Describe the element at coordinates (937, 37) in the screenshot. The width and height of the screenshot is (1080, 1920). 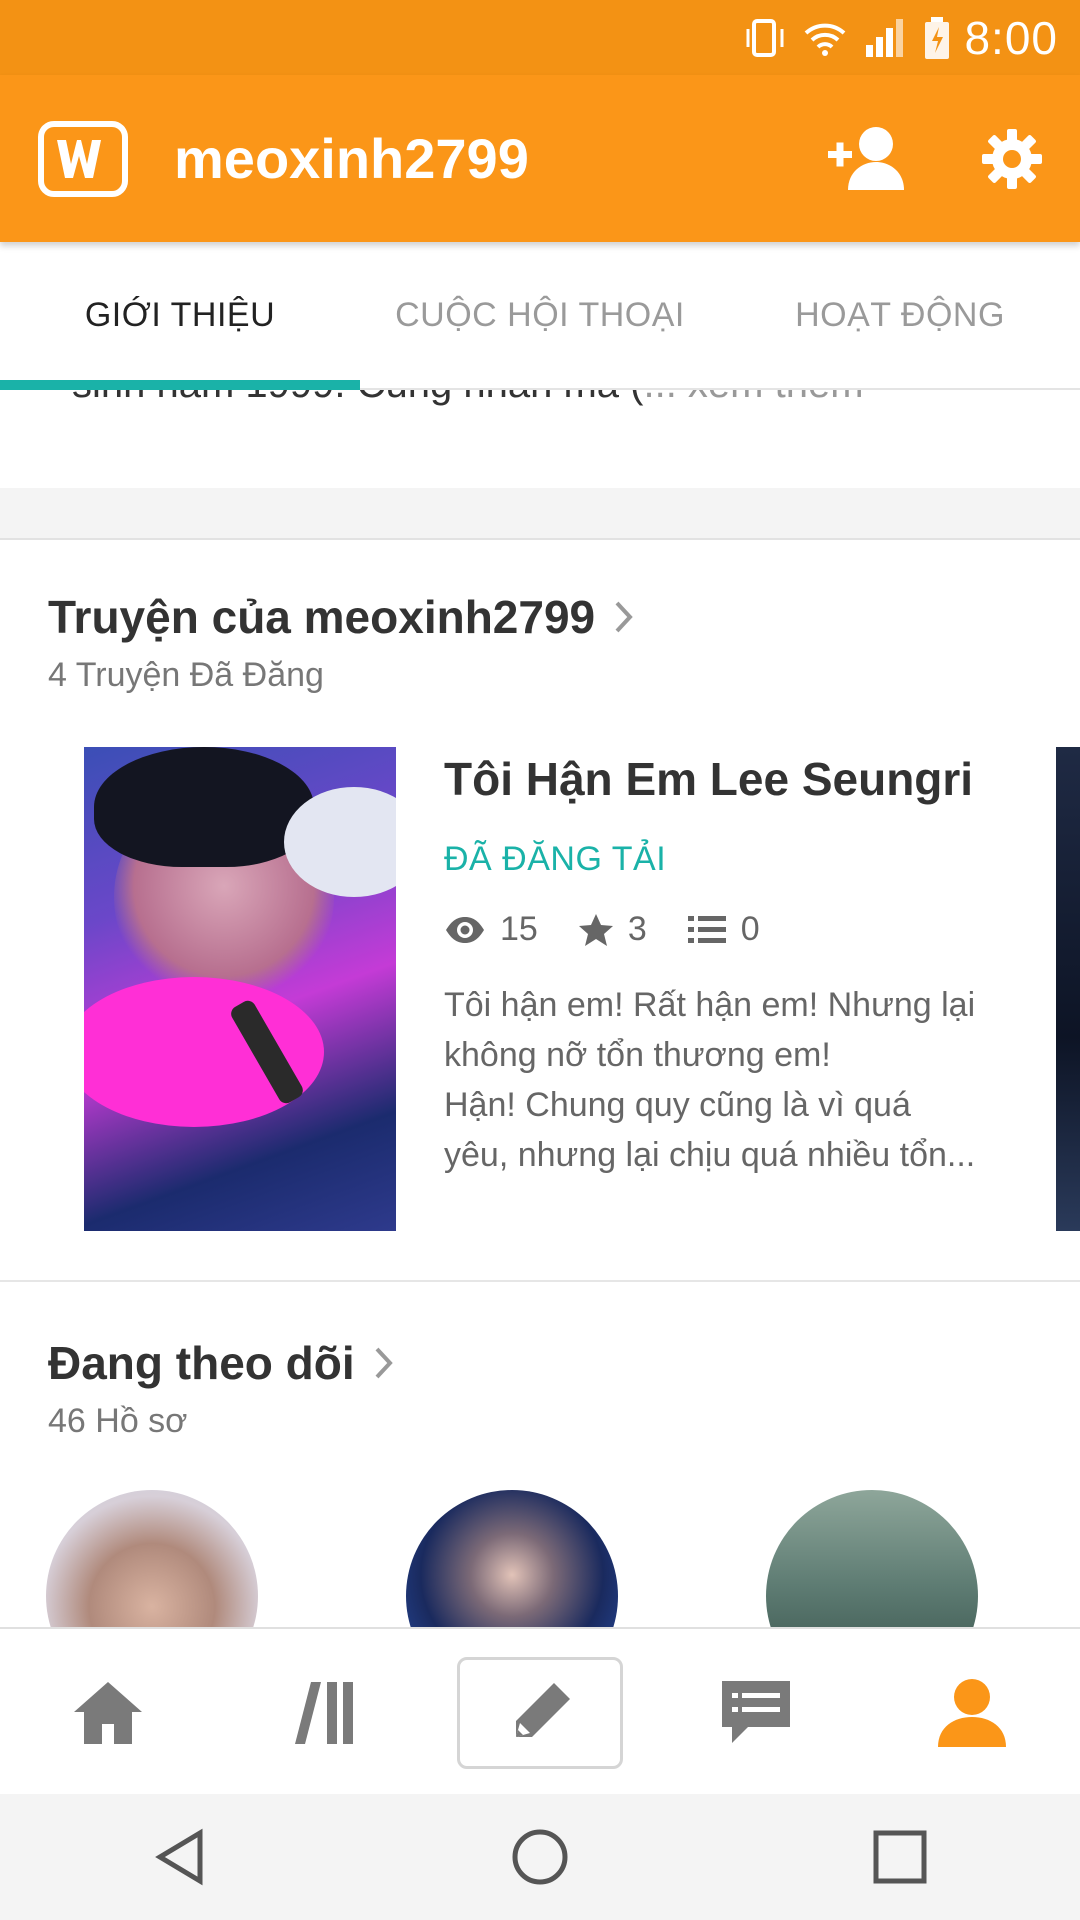
I see `battery-icon` at that location.